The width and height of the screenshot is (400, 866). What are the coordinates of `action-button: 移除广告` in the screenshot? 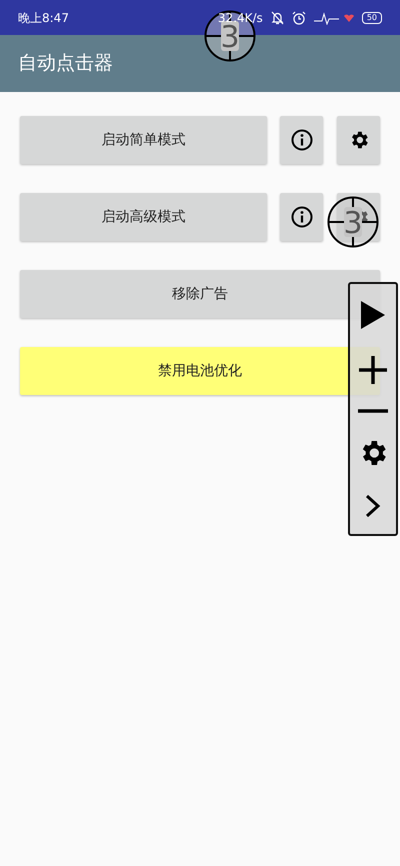 It's located at (200, 294).